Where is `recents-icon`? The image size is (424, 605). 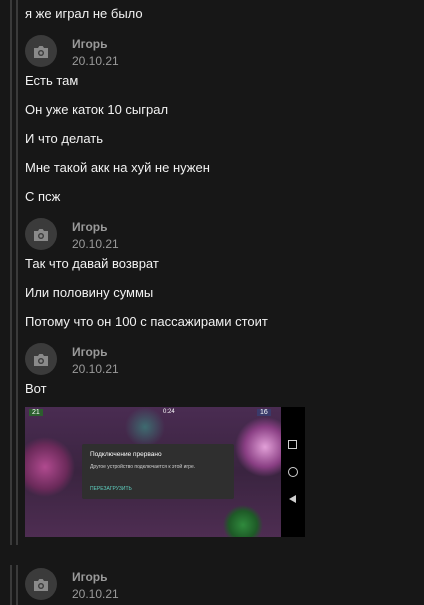 recents-icon is located at coordinates (292, 444).